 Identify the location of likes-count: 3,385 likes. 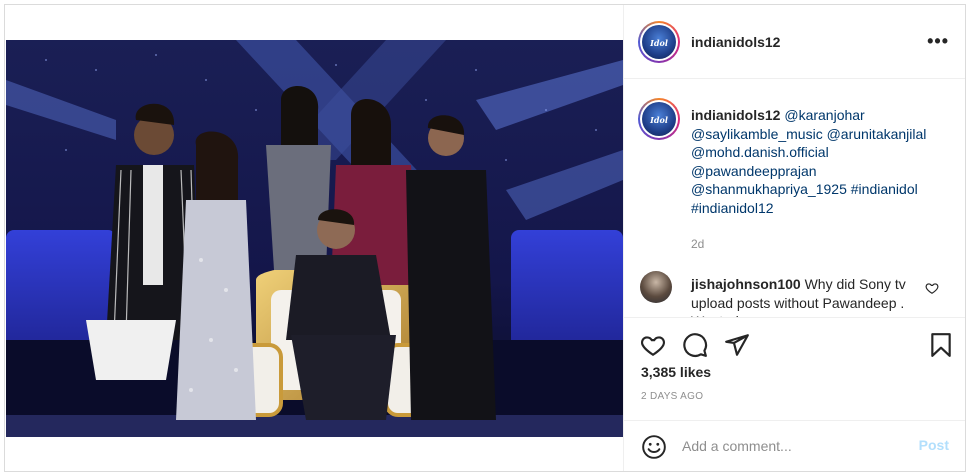
(676, 372).